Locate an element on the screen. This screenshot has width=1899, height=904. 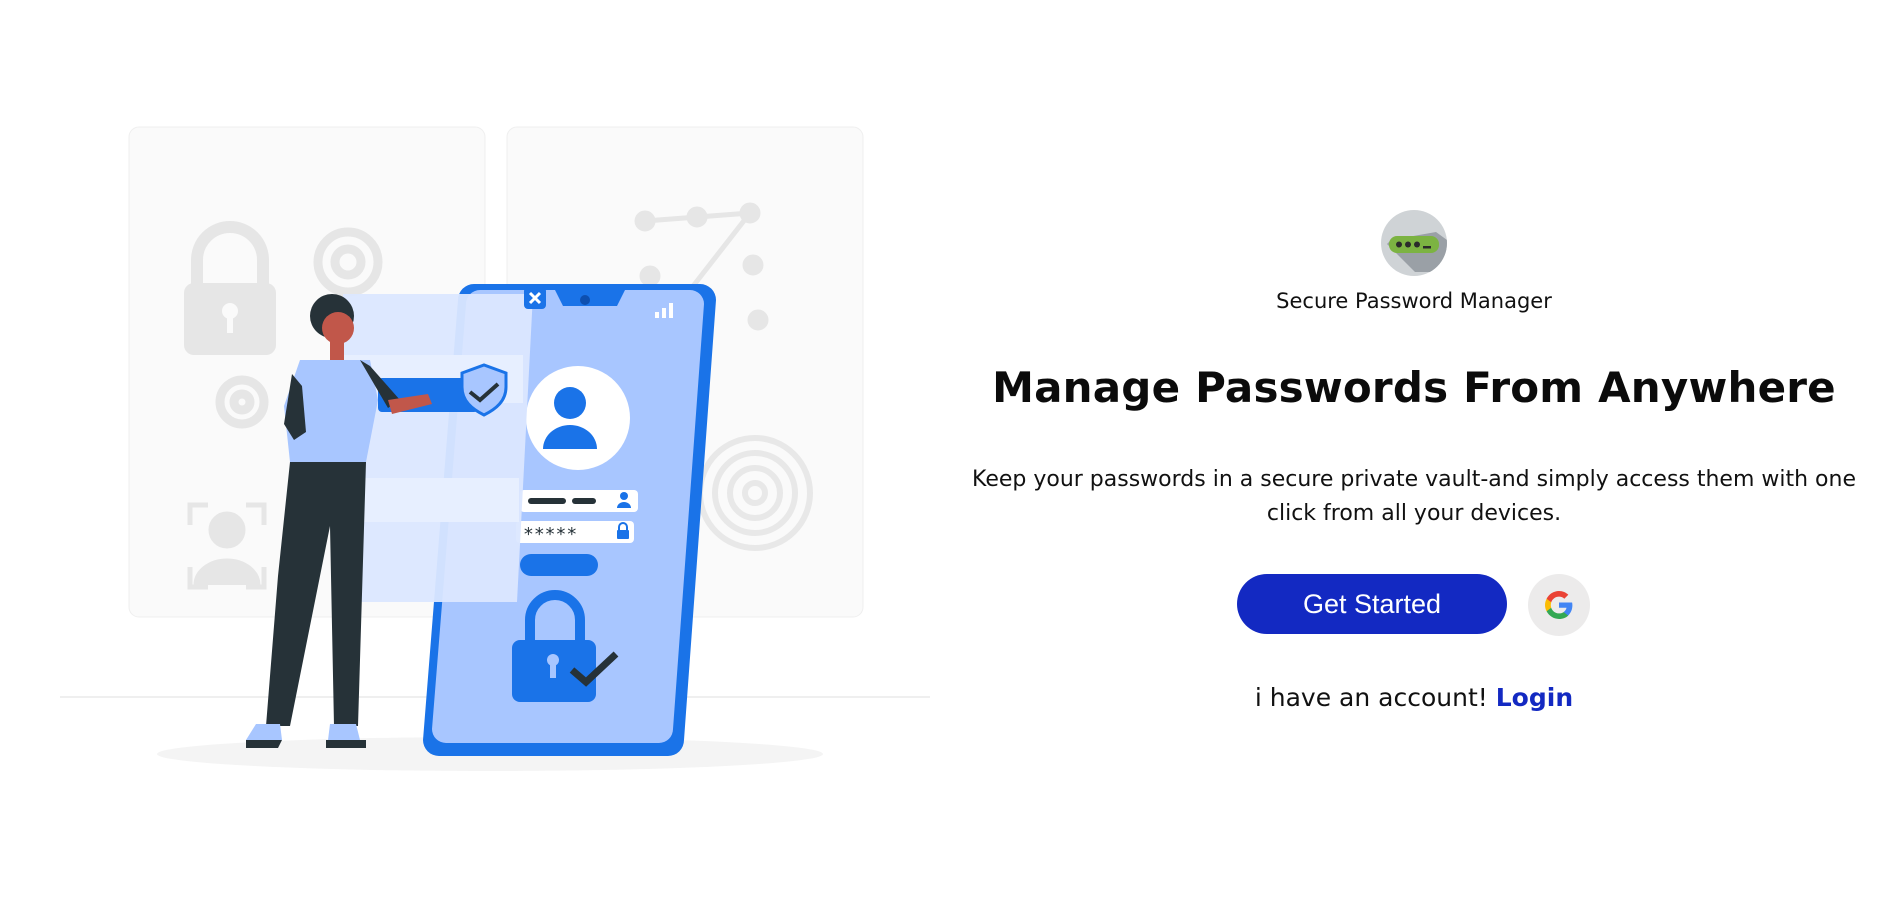
app-logo is located at coordinates (1414, 243).